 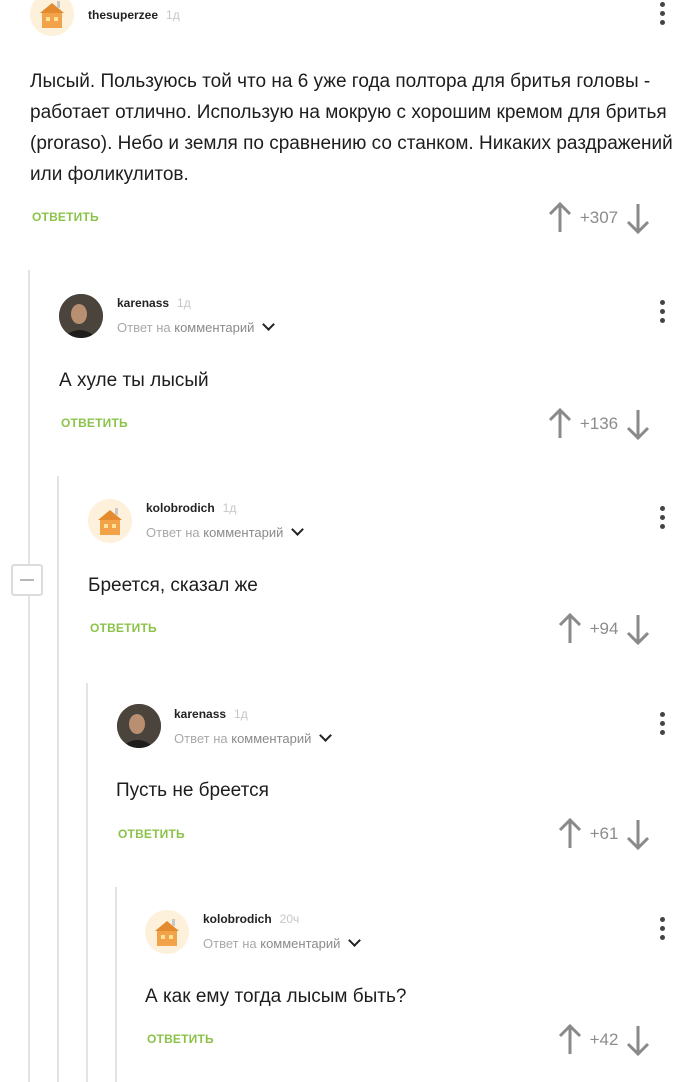 I want to click on rating: +42, so click(x=604, y=1039).